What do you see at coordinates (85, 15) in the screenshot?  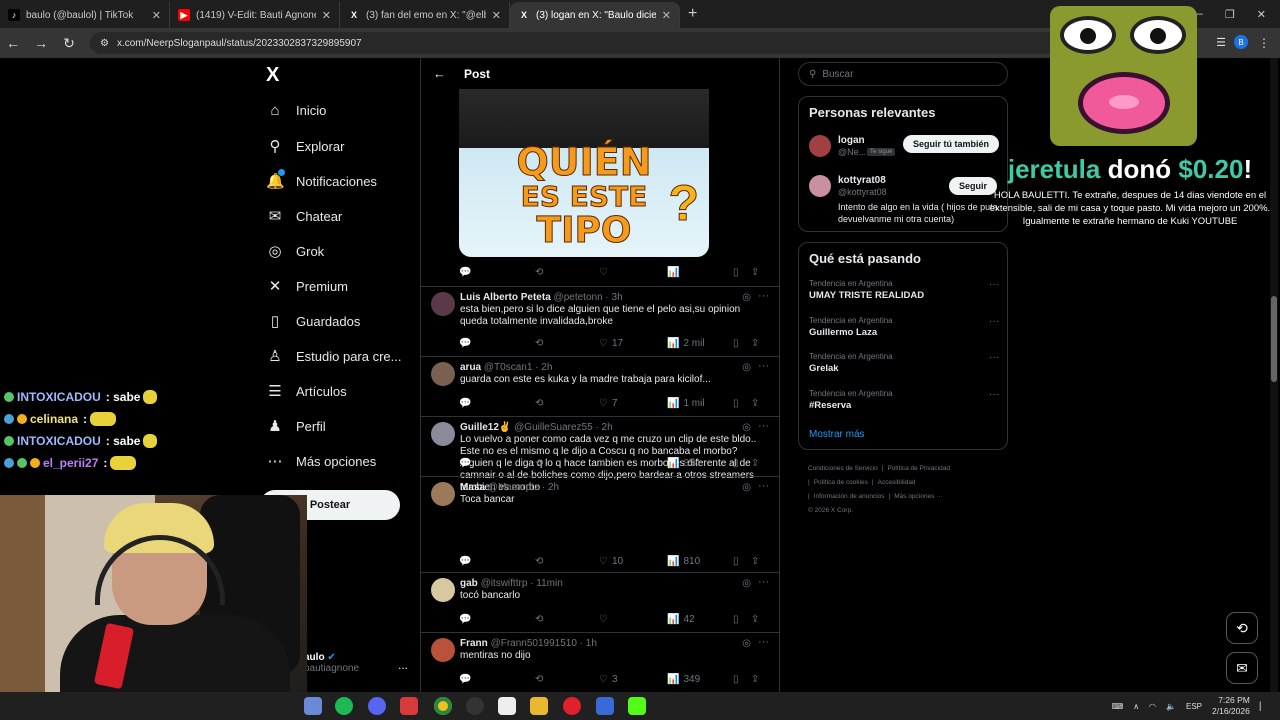 I see `browser-tab-tiktok: ♪ baulo (@baulol) | TikTok ✕` at bounding box center [85, 15].